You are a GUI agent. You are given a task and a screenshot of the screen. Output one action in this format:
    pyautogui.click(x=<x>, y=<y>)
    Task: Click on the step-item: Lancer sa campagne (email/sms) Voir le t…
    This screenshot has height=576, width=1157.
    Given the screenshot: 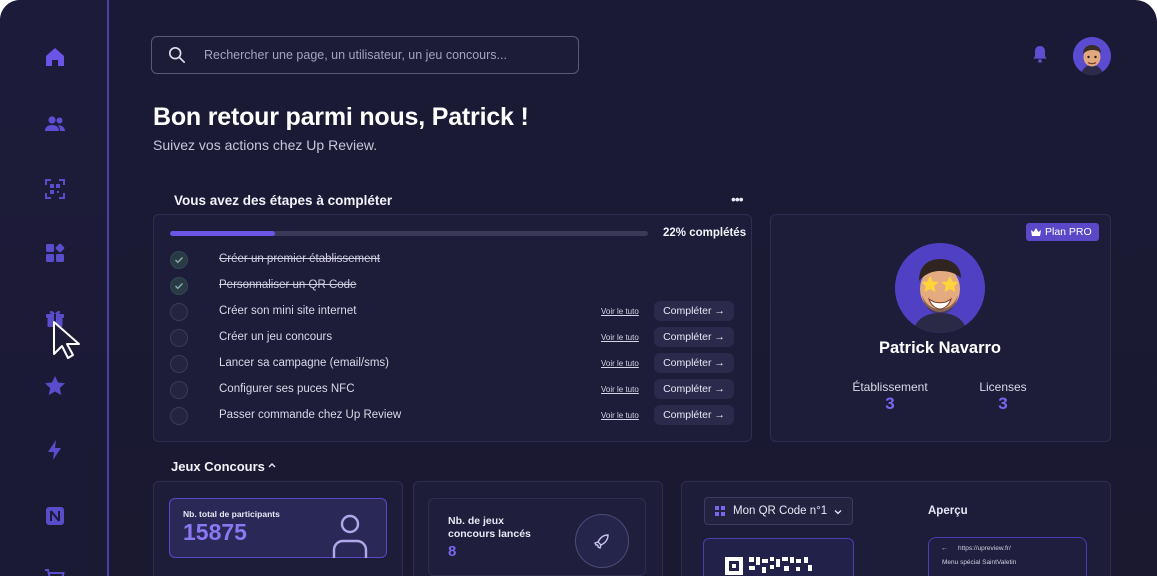 What is the action you would take?
    pyautogui.click(x=453, y=364)
    